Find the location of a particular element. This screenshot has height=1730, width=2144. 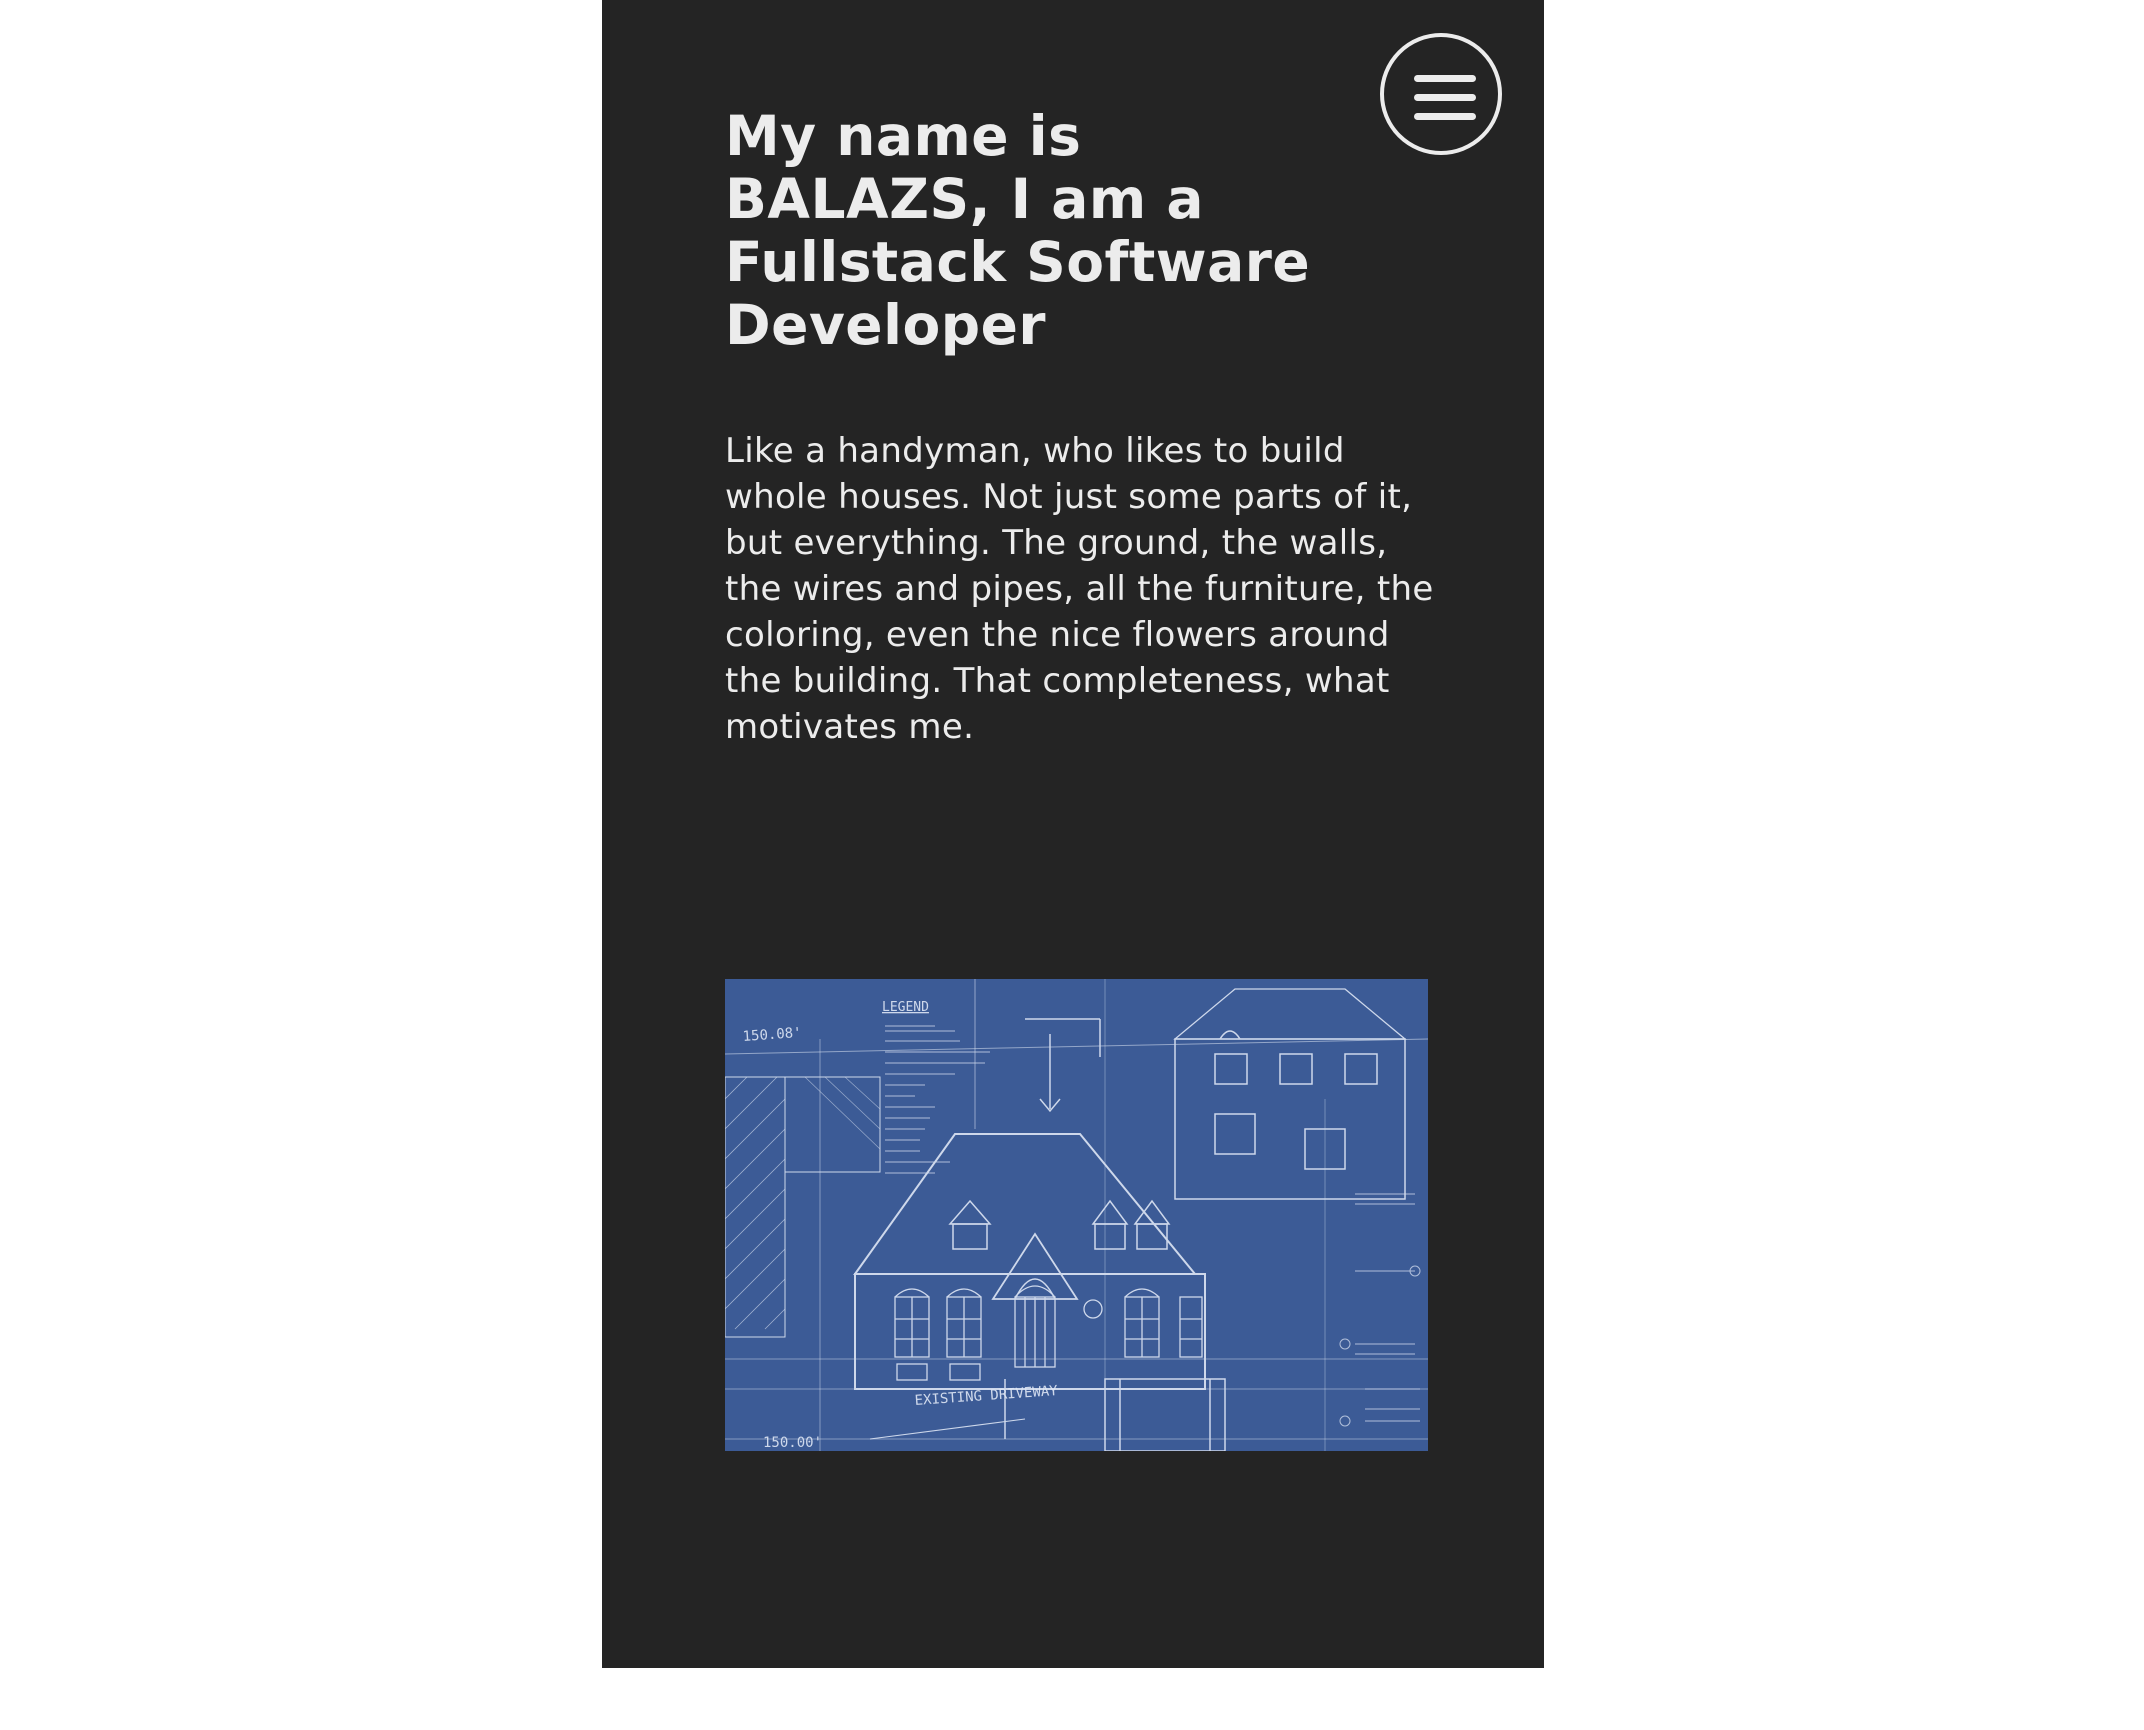

blueprint-dimension-bottom: 150.00' is located at coordinates (792, 1443).